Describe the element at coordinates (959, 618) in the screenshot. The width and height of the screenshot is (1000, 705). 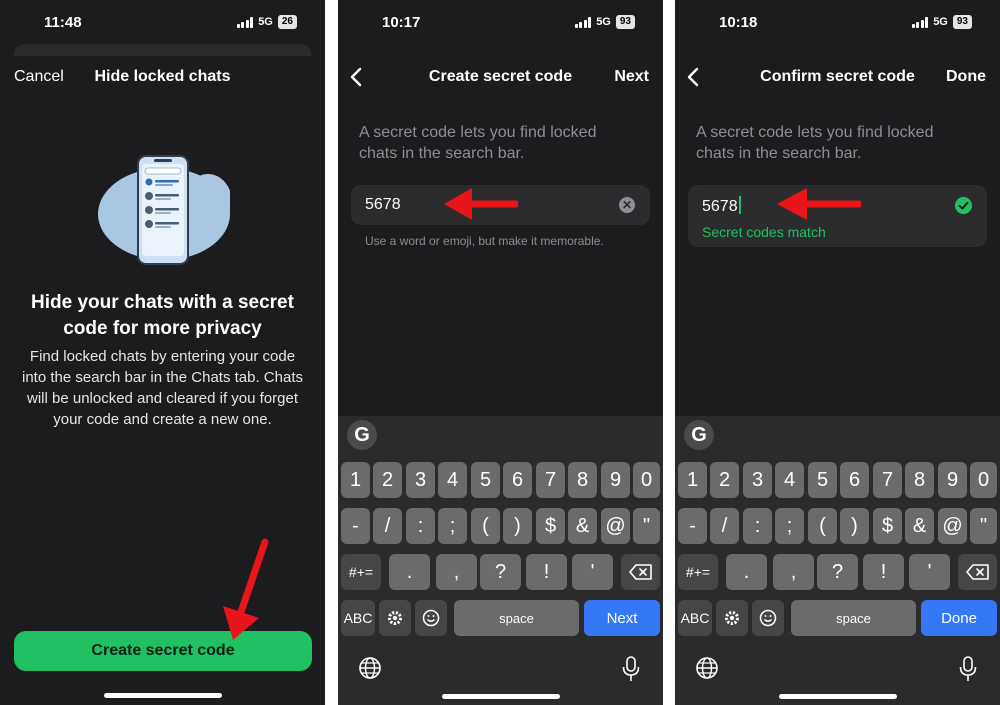
I see `keyboard-done-key: Done` at that location.